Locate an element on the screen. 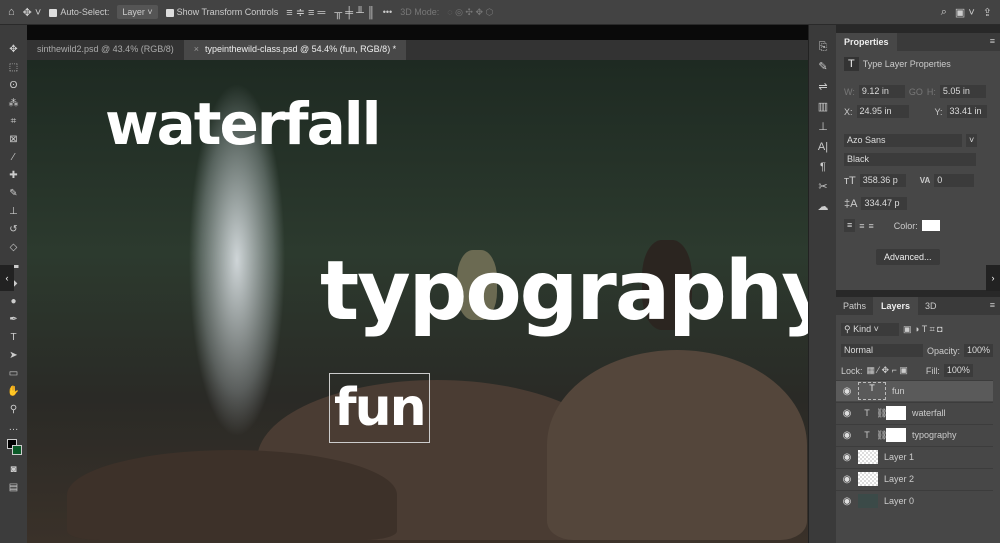 Image resolution: width=1000 pixels, height=543 pixels. x-field: 24.95 in is located at coordinates (882, 111).